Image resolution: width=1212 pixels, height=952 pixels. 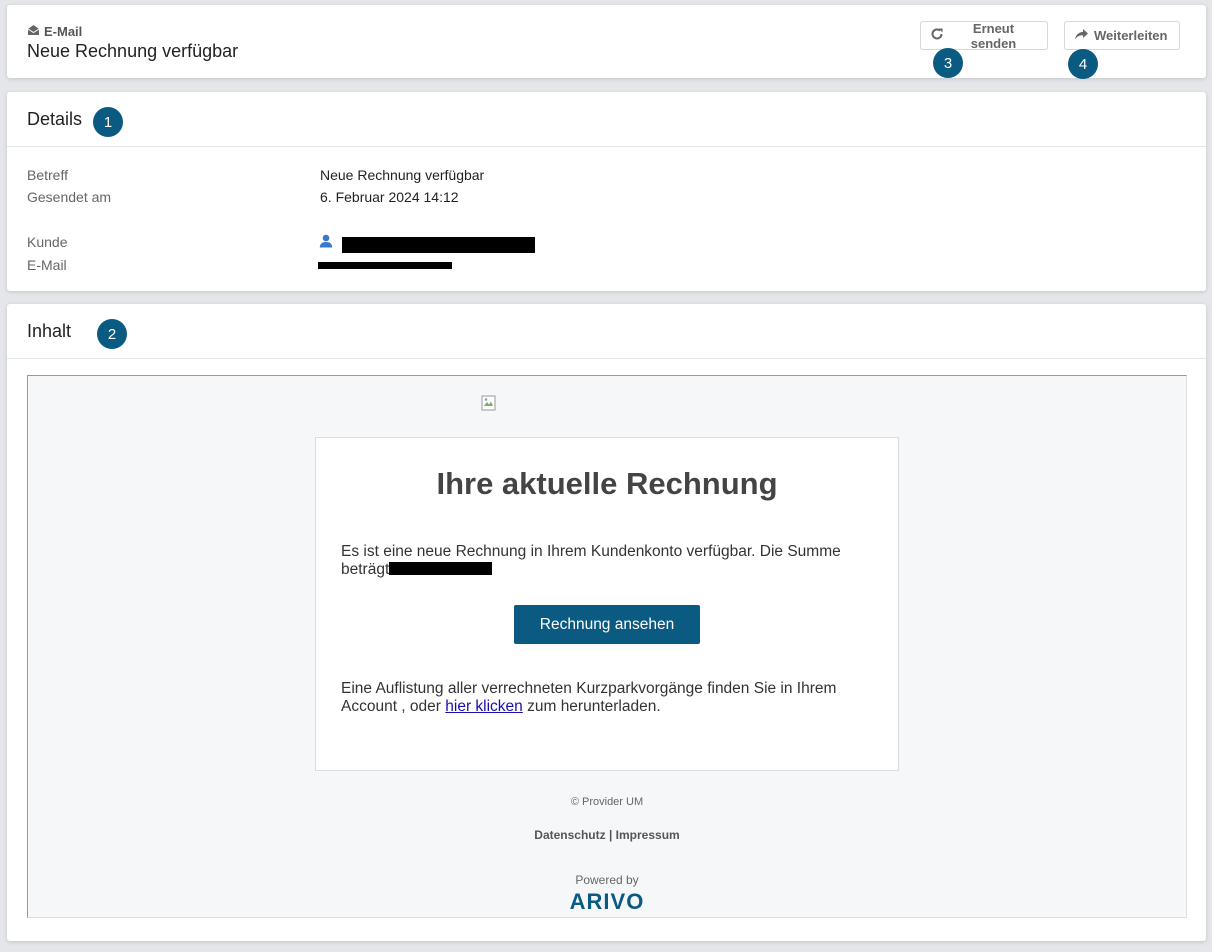 What do you see at coordinates (63, 31) in the screenshot?
I see `email-type-text: E-Mail` at bounding box center [63, 31].